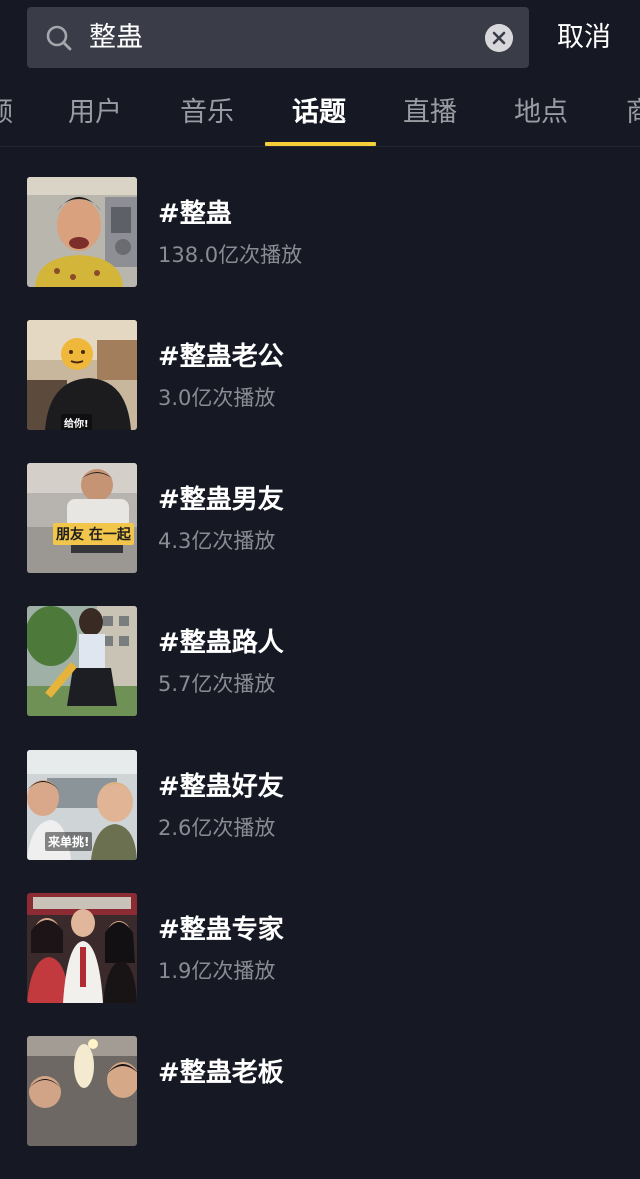  What do you see at coordinates (320, 677) in the screenshot?
I see `topic-list-item: #整蛊路人 5.7亿次播放` at bounding box center [320, 677].